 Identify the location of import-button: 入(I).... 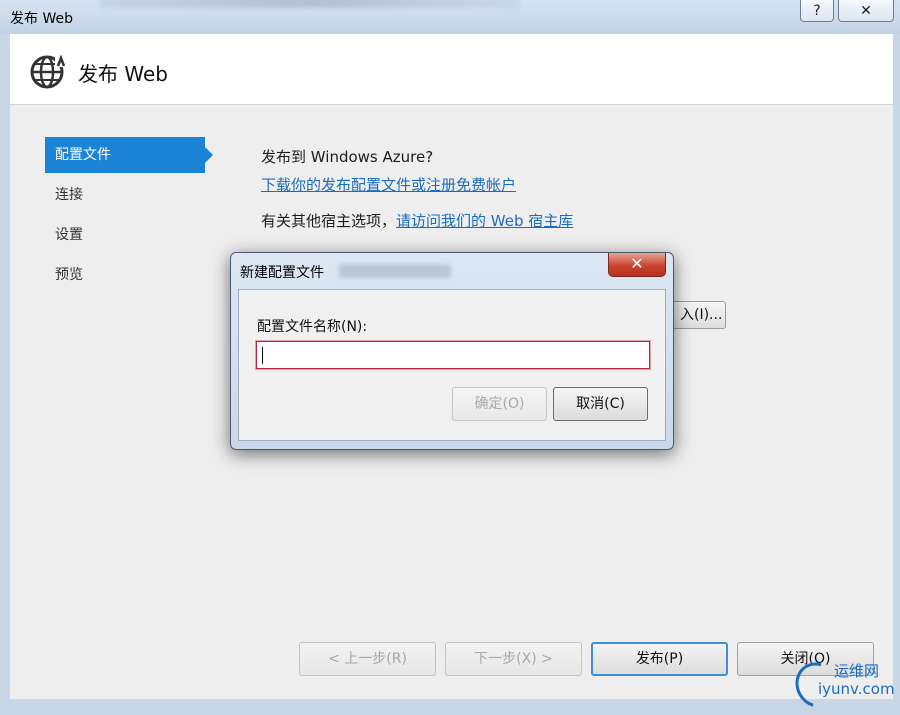
(695, 315).